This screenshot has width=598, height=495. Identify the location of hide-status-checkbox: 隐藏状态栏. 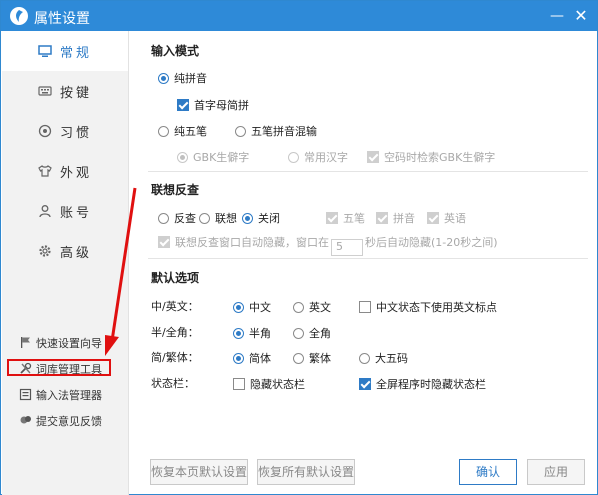
(269, 384).